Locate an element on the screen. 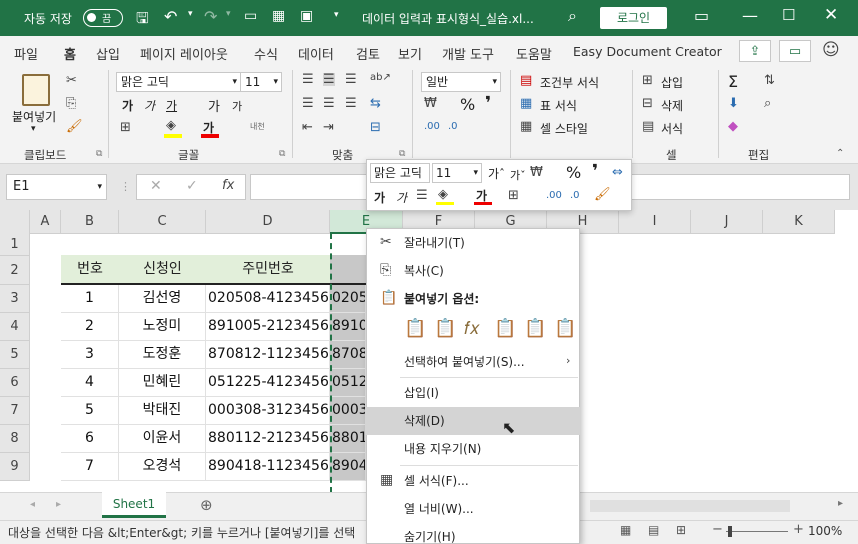 The image size is (858, 544). format-cells-icon: ▤ is located at coordinates (648, 126).